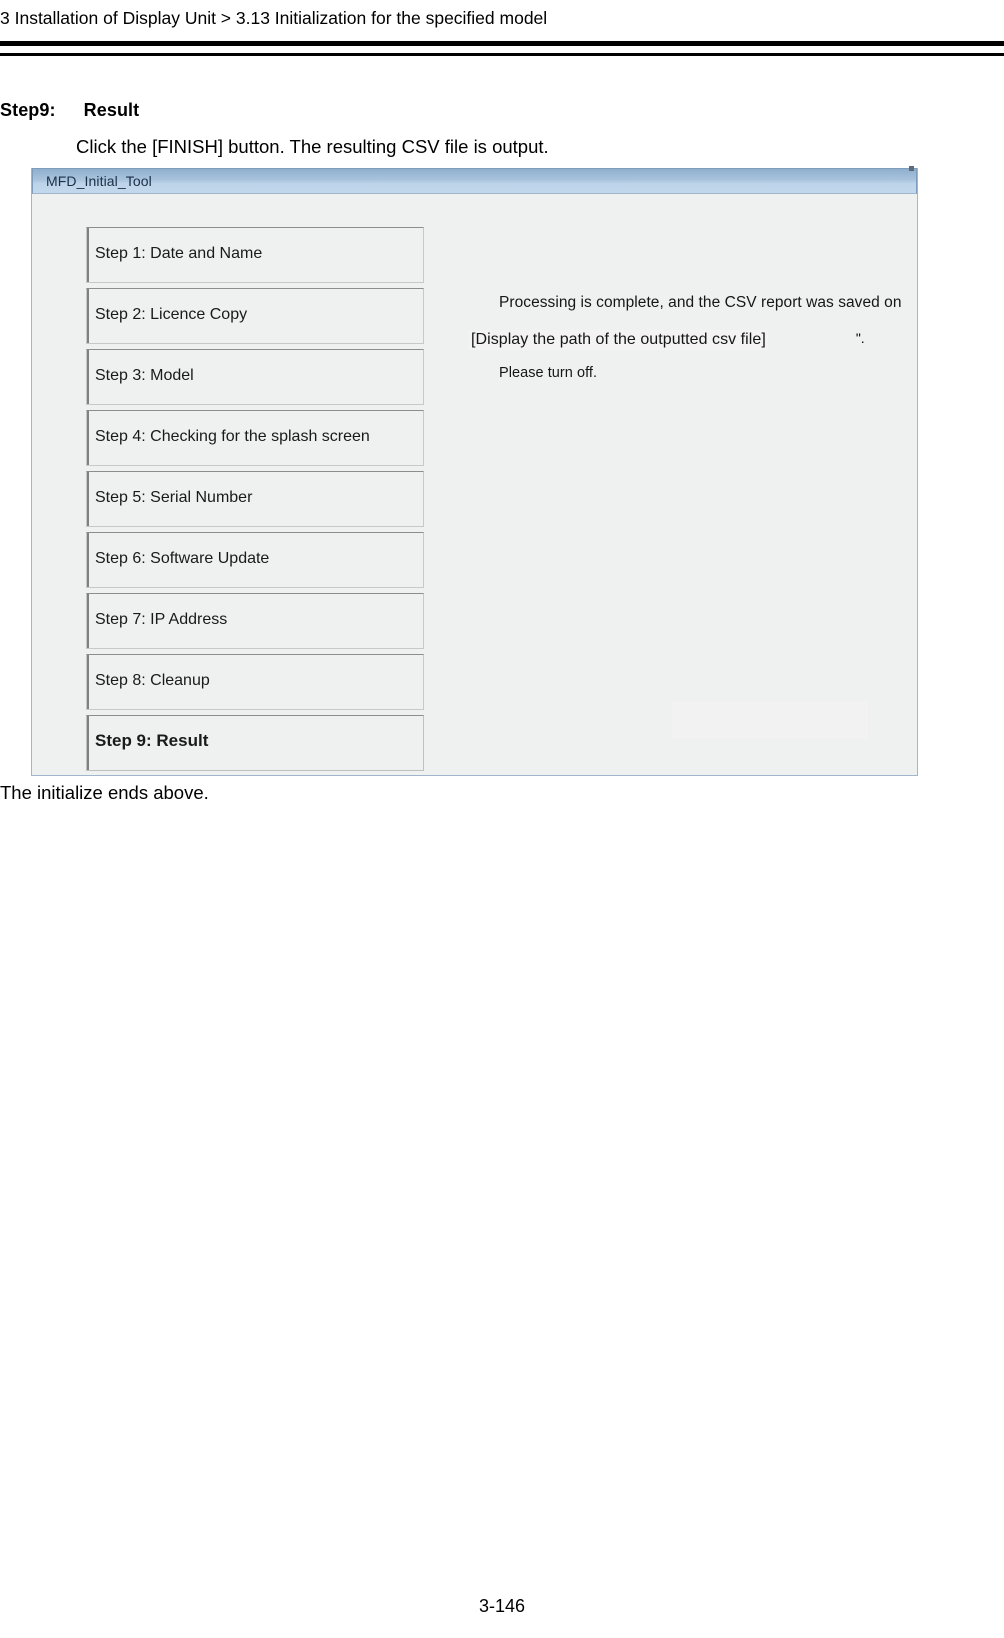 This screenshot has height=1638, width=1004. Describe the element at coordinates (255, 682) in the screenshot. I see `step-item-8: Step 8: Cleanup` at that location.